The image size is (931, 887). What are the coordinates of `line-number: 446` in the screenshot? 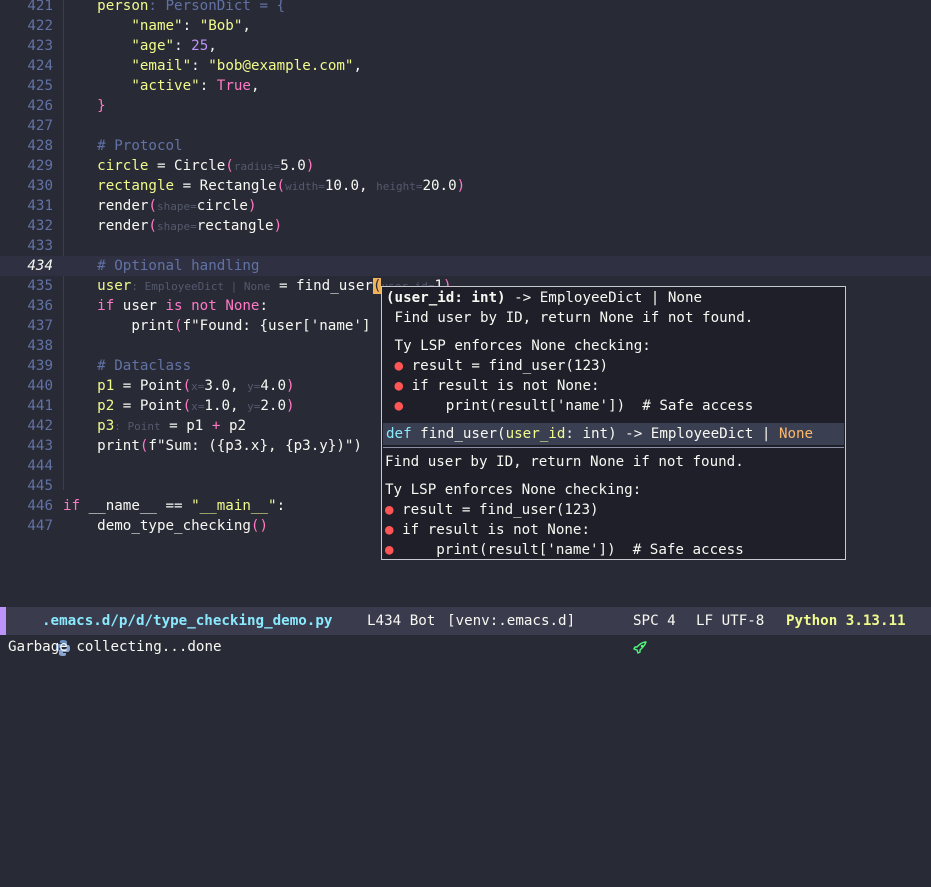 It's located at (40, 506).